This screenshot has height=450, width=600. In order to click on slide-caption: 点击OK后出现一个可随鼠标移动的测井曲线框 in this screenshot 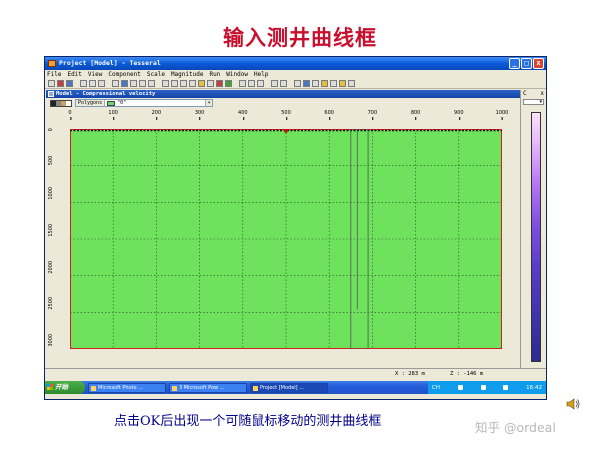, I will do `click(248, 421)`.